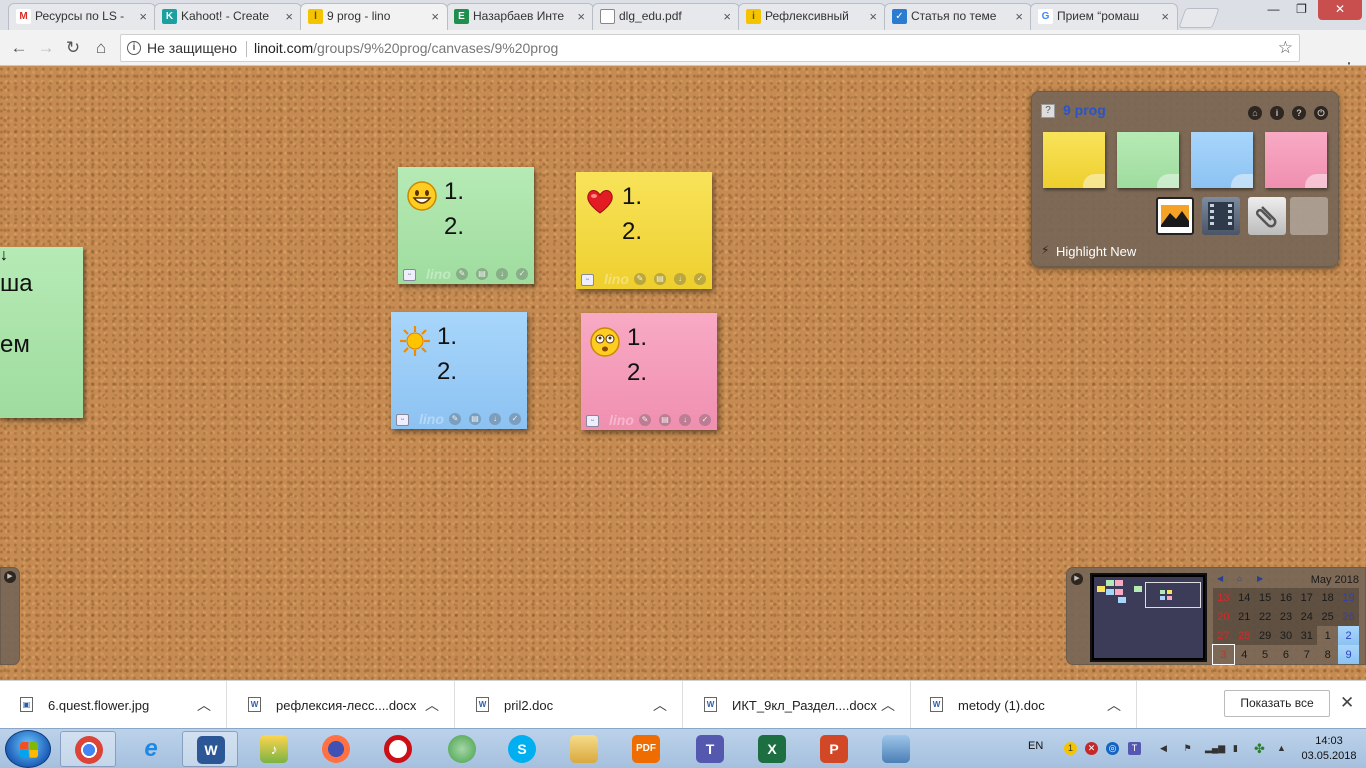 This screenshot has width=1366, height=768. Describe the element at coordinates (1348, 616) in the screenshot. I see `calendar-day: 26` at that location.